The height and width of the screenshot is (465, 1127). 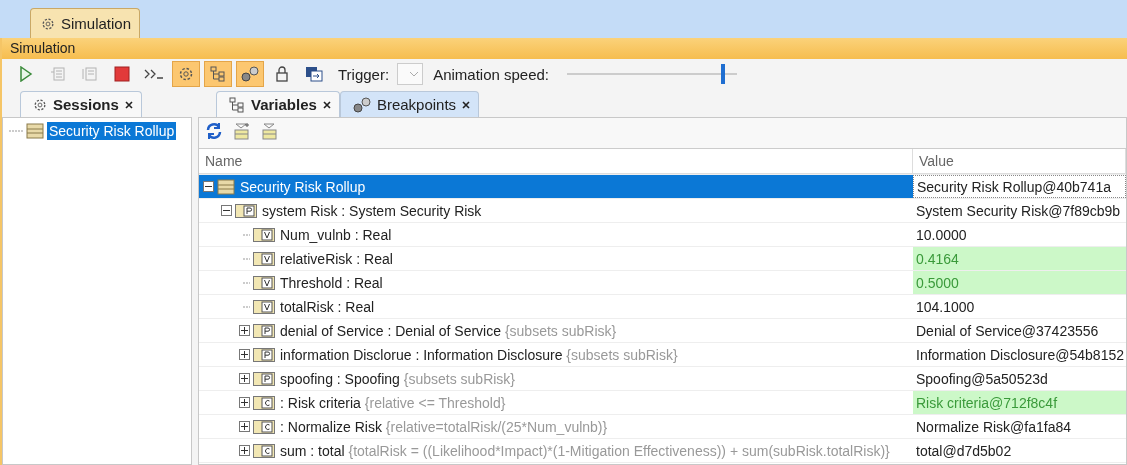 What do you see at coordinates (314, 74) in the screenshot?
I see `export-icon` at bounding box center [314, 74].